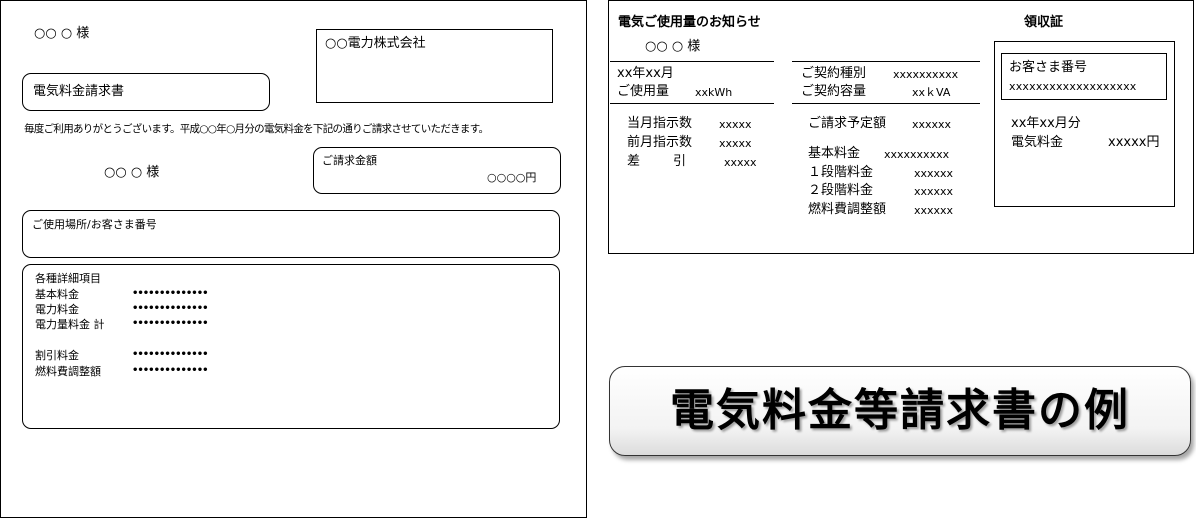  What do you see at coordinates (847, 209) in the screenshot?
I see `charge-label: 燃料費調整額` at bounding box center [847, 209].